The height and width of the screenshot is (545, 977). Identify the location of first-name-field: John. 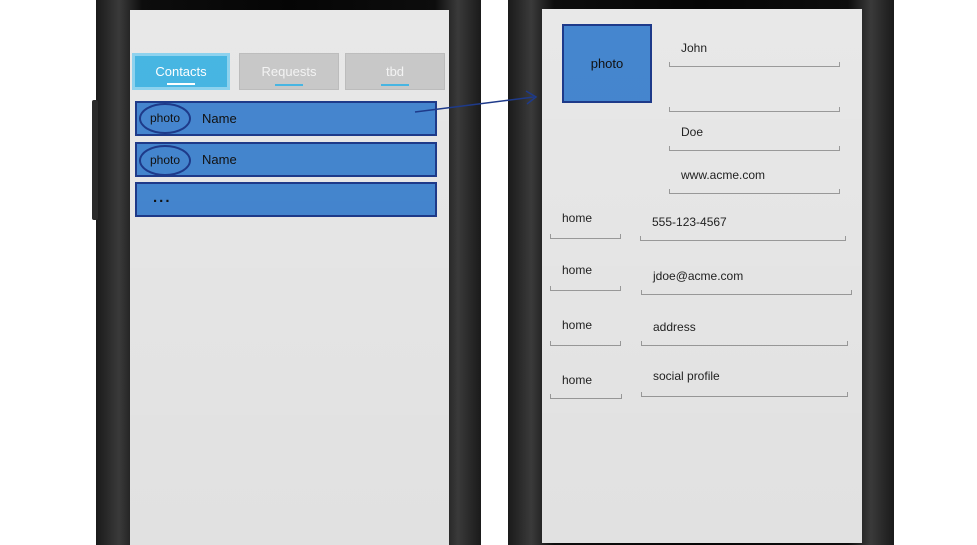
(754, 53).